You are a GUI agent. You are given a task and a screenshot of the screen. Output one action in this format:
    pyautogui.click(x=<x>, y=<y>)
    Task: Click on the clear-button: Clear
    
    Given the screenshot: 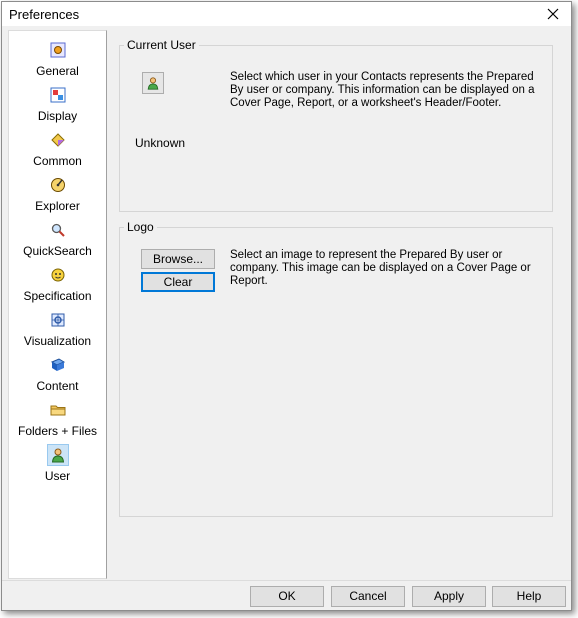 What is the action you would take?
    pyautogui.click(x=178, y=282)
    